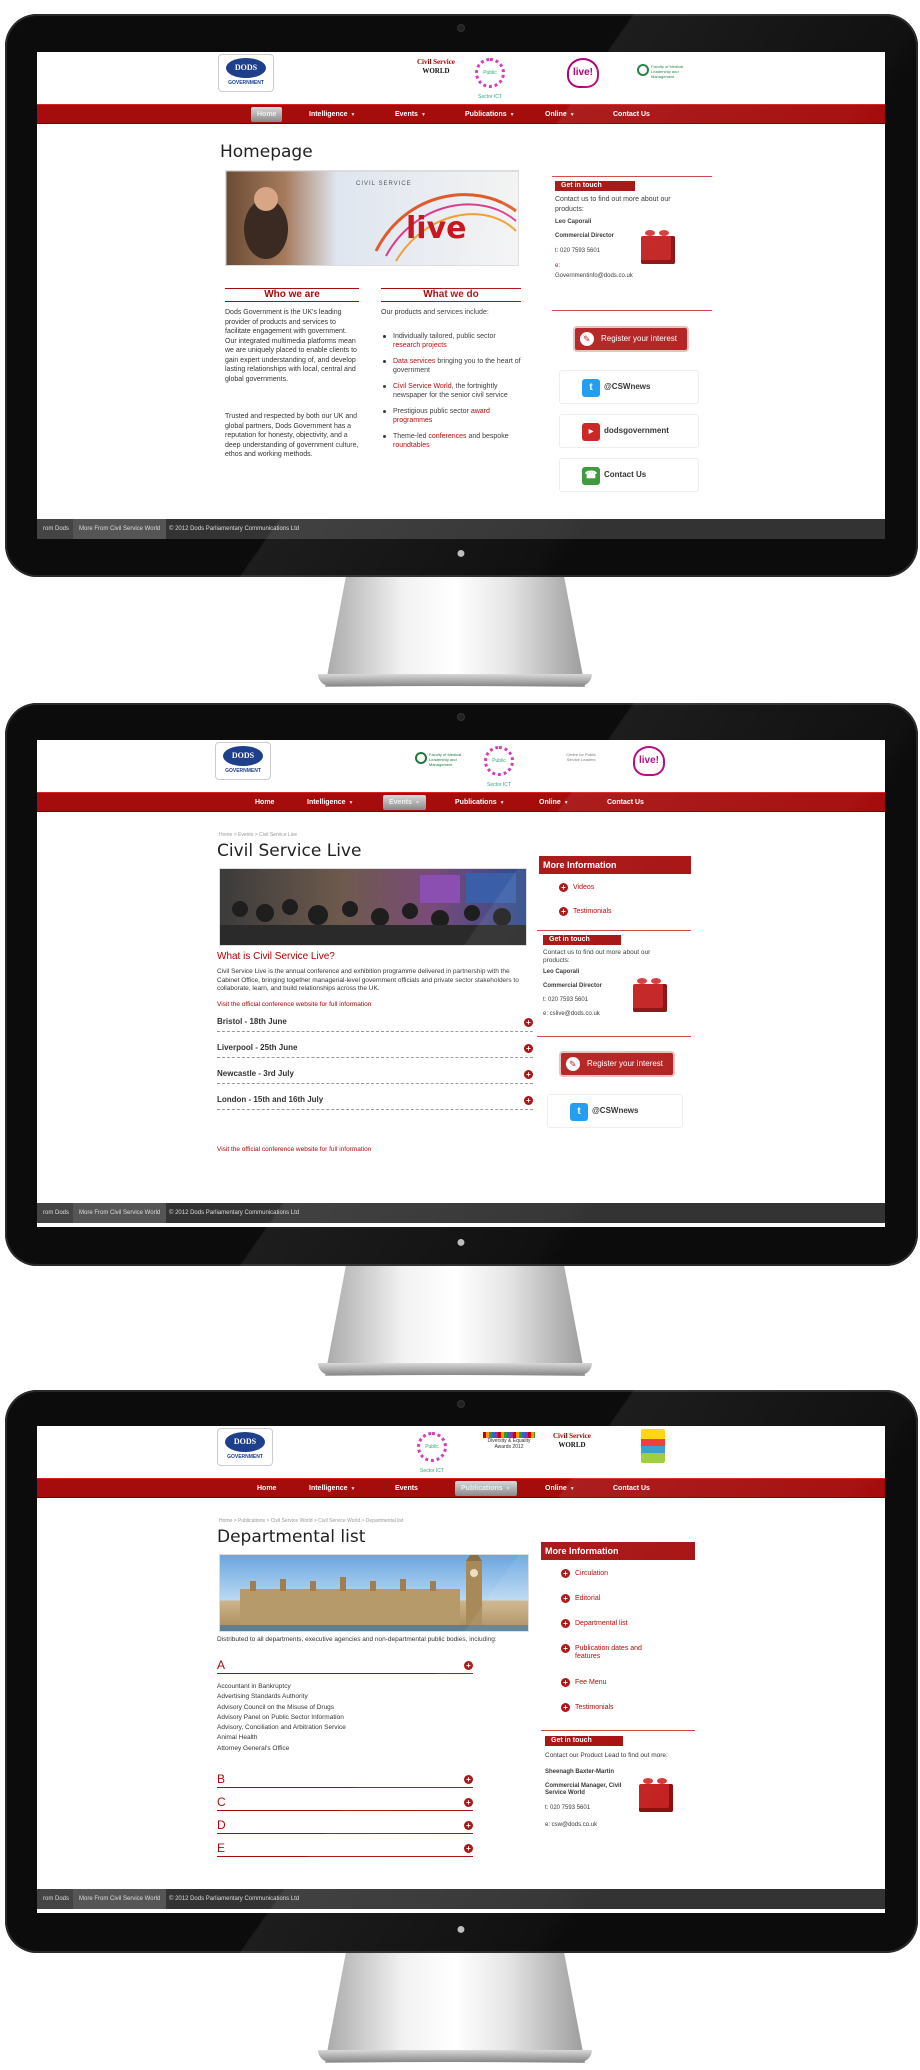 The height and width of the screenshot is (2070, 920). Describe the element at coordinates (420, 345) in the screenshot. I see `research-link: research projects` at that location.